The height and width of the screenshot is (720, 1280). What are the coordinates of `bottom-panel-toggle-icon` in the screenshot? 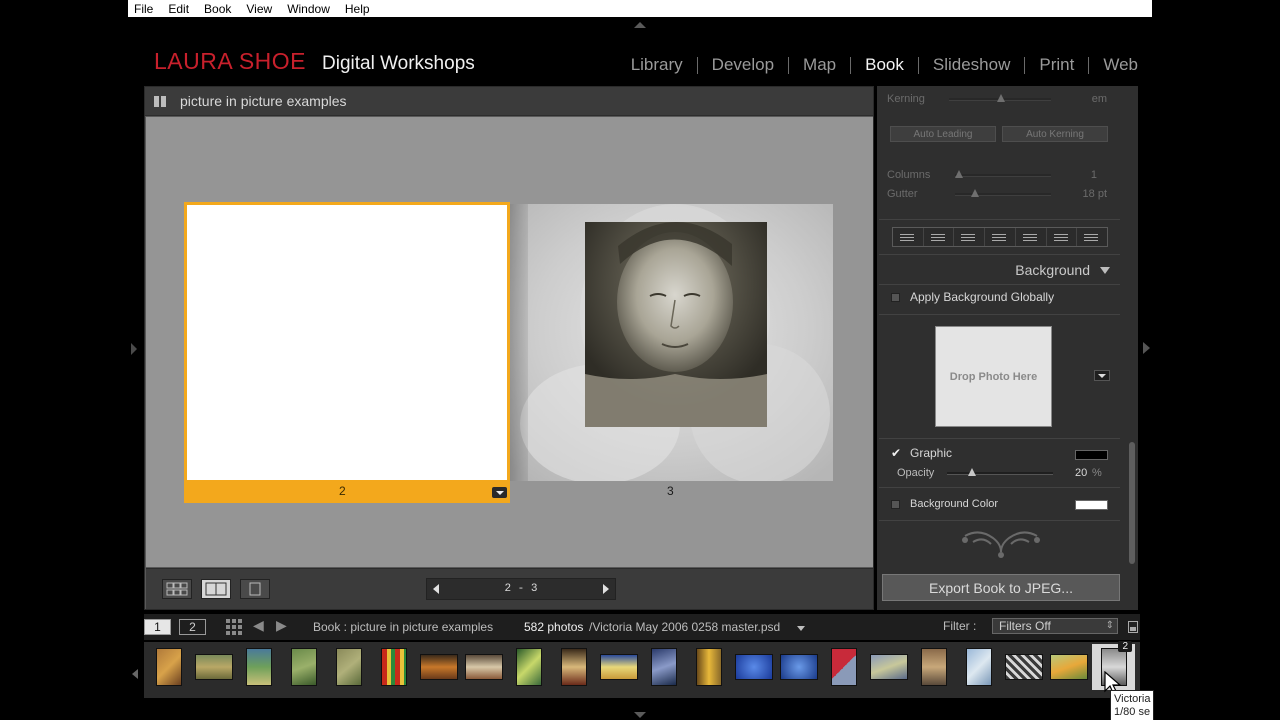 It's located at (640, 715).